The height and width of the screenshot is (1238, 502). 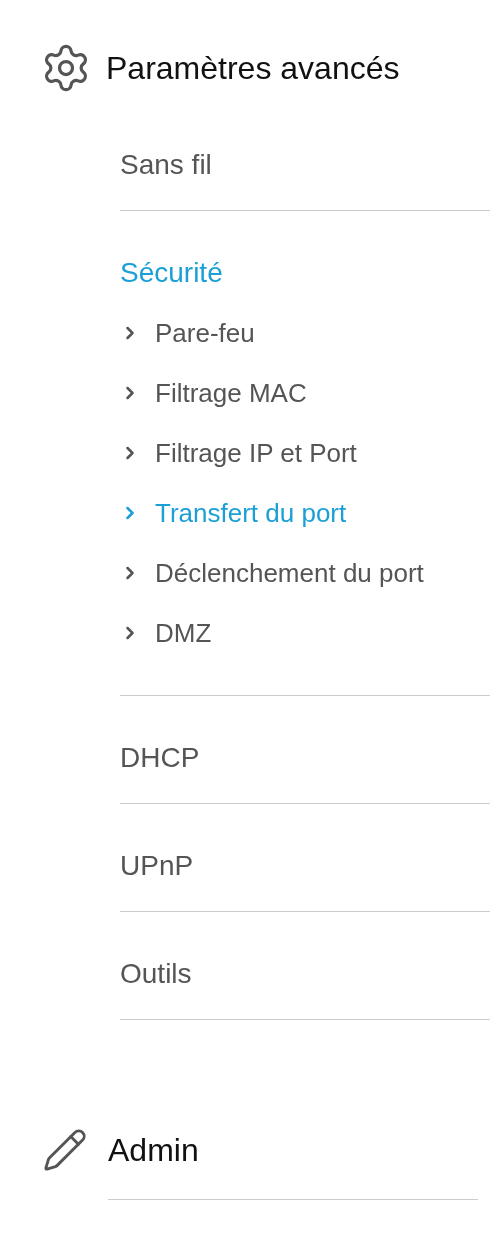 What do you see at coordinates (166, 633) in the screenshot?
I see `submenu-item: DMZ` at bounding box center [166, 633].